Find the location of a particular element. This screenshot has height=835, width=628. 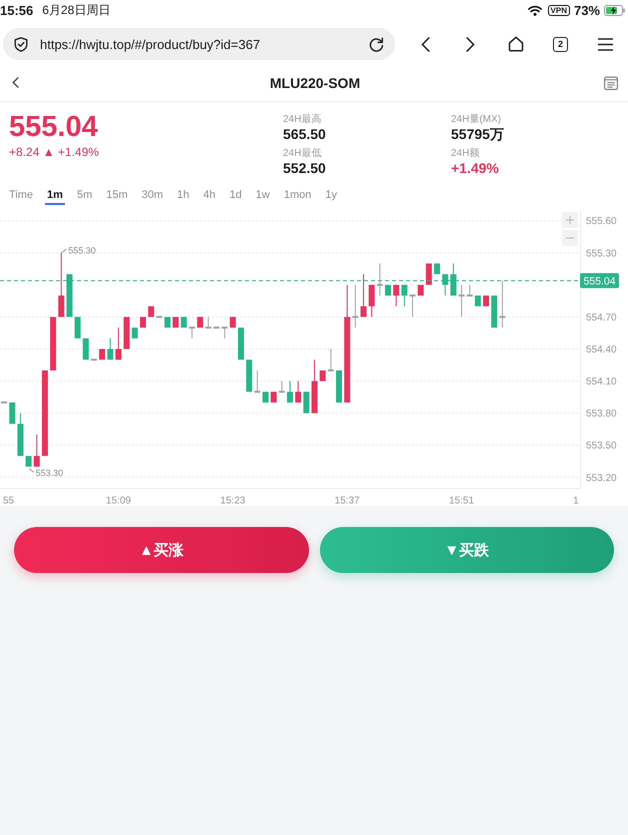

timeframe-tab: 1h is located at coordinates (183, 196).